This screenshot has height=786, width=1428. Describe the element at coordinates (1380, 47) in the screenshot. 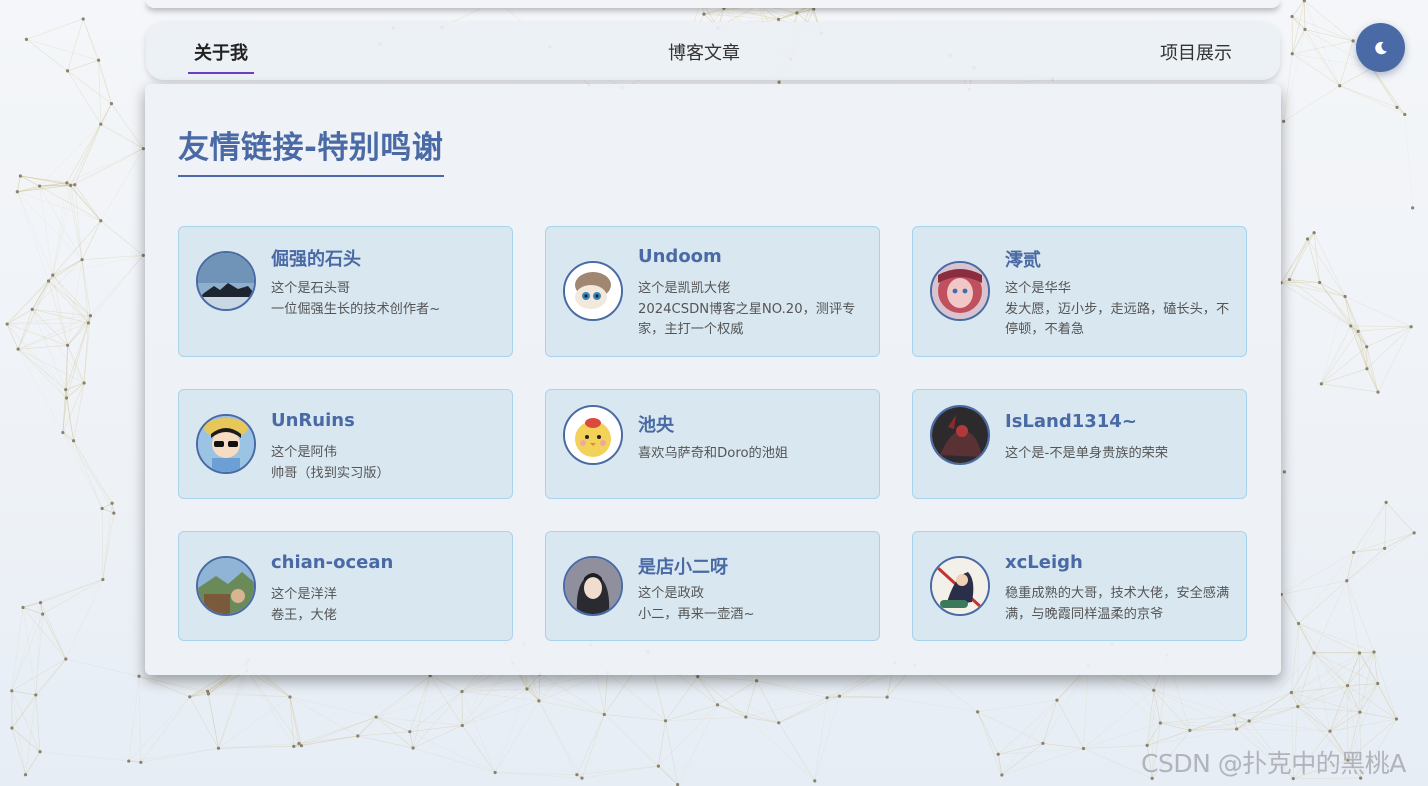

I see `theme-toggle-button` at that location.